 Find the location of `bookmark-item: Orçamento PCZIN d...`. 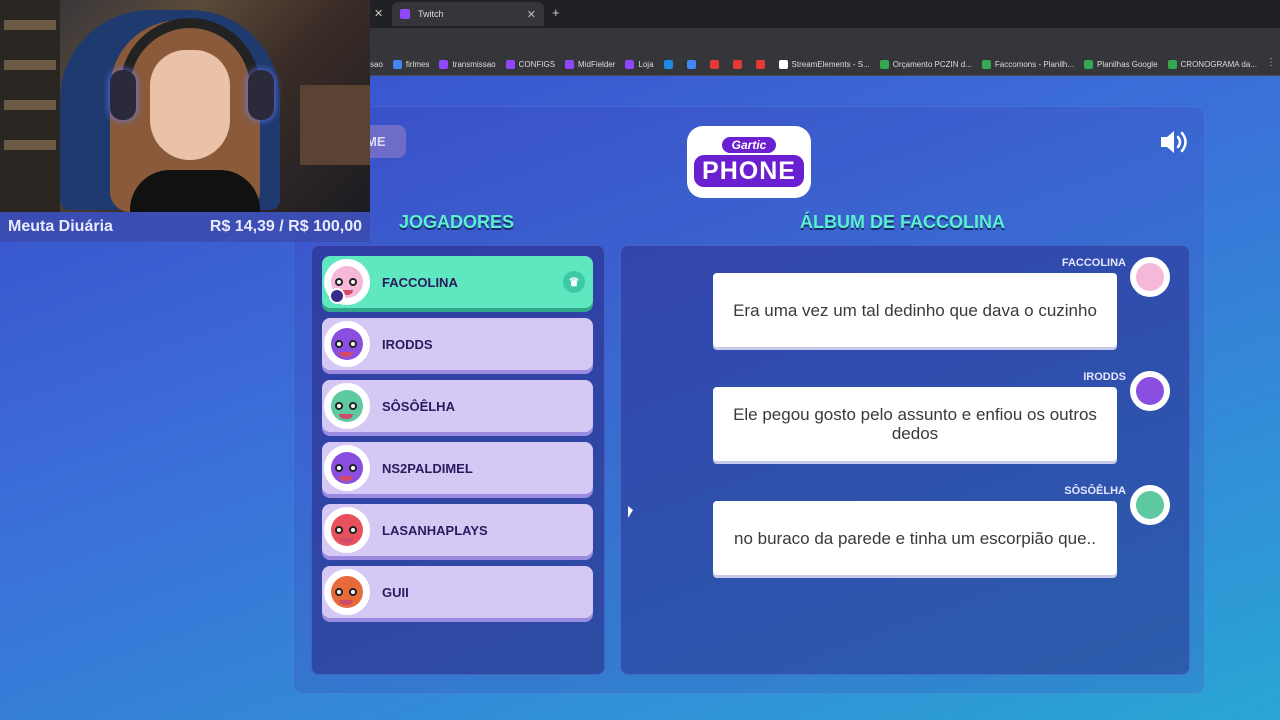

bookmark-item: Orçamento PCZIN d... is located at coordinates (925, 64).